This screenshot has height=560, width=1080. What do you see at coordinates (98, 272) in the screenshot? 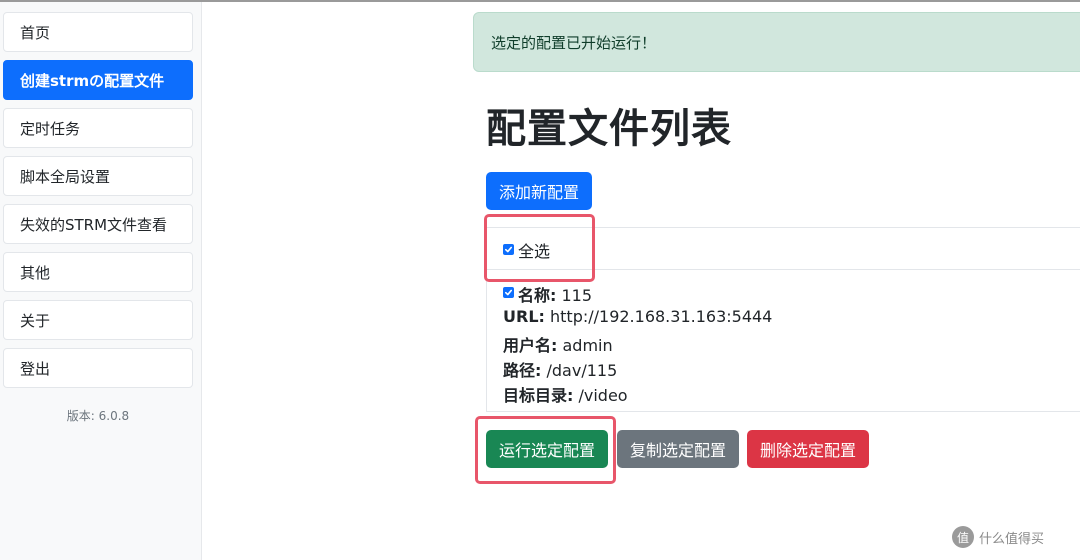
I see `sidebar-item-other: 其他` at bounding box center [98, 272].